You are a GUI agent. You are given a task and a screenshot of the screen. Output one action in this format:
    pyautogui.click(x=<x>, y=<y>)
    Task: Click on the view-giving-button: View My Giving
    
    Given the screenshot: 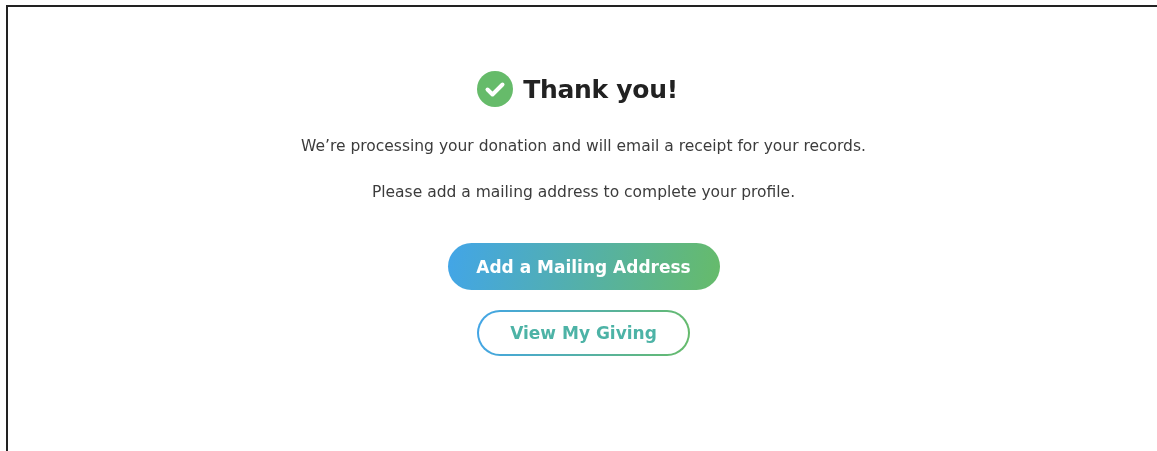 What is the action you would take?
    pyautogui.click(x=583, y=333)
    